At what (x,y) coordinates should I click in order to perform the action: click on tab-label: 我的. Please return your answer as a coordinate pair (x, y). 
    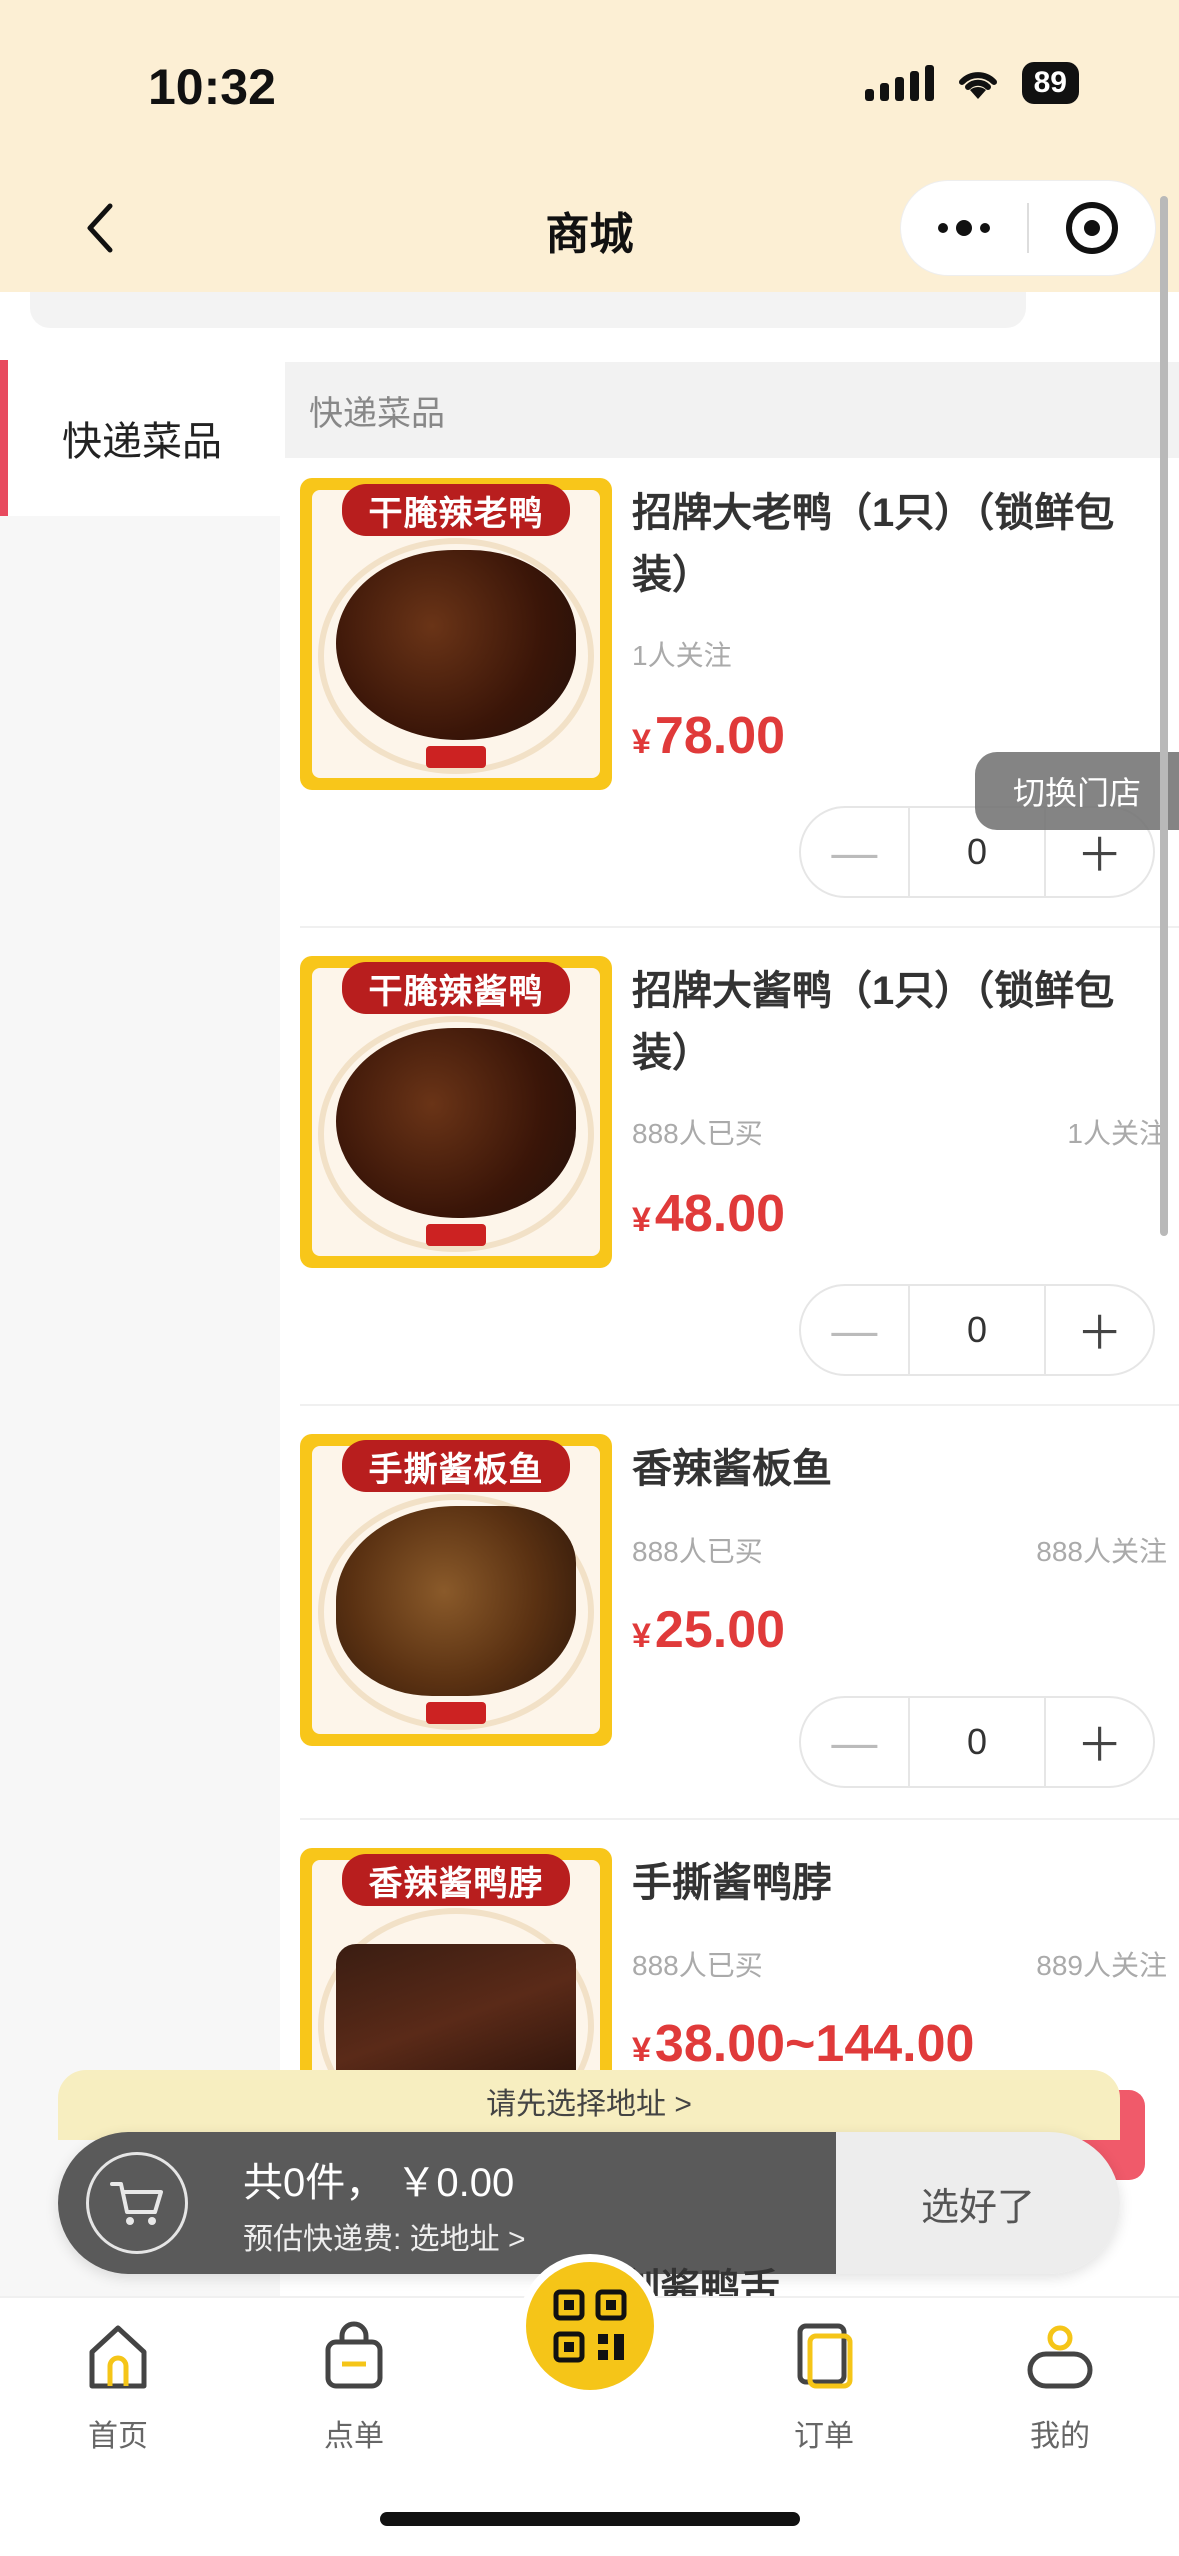
    Looking at the image, I should click on (1060, 2436).